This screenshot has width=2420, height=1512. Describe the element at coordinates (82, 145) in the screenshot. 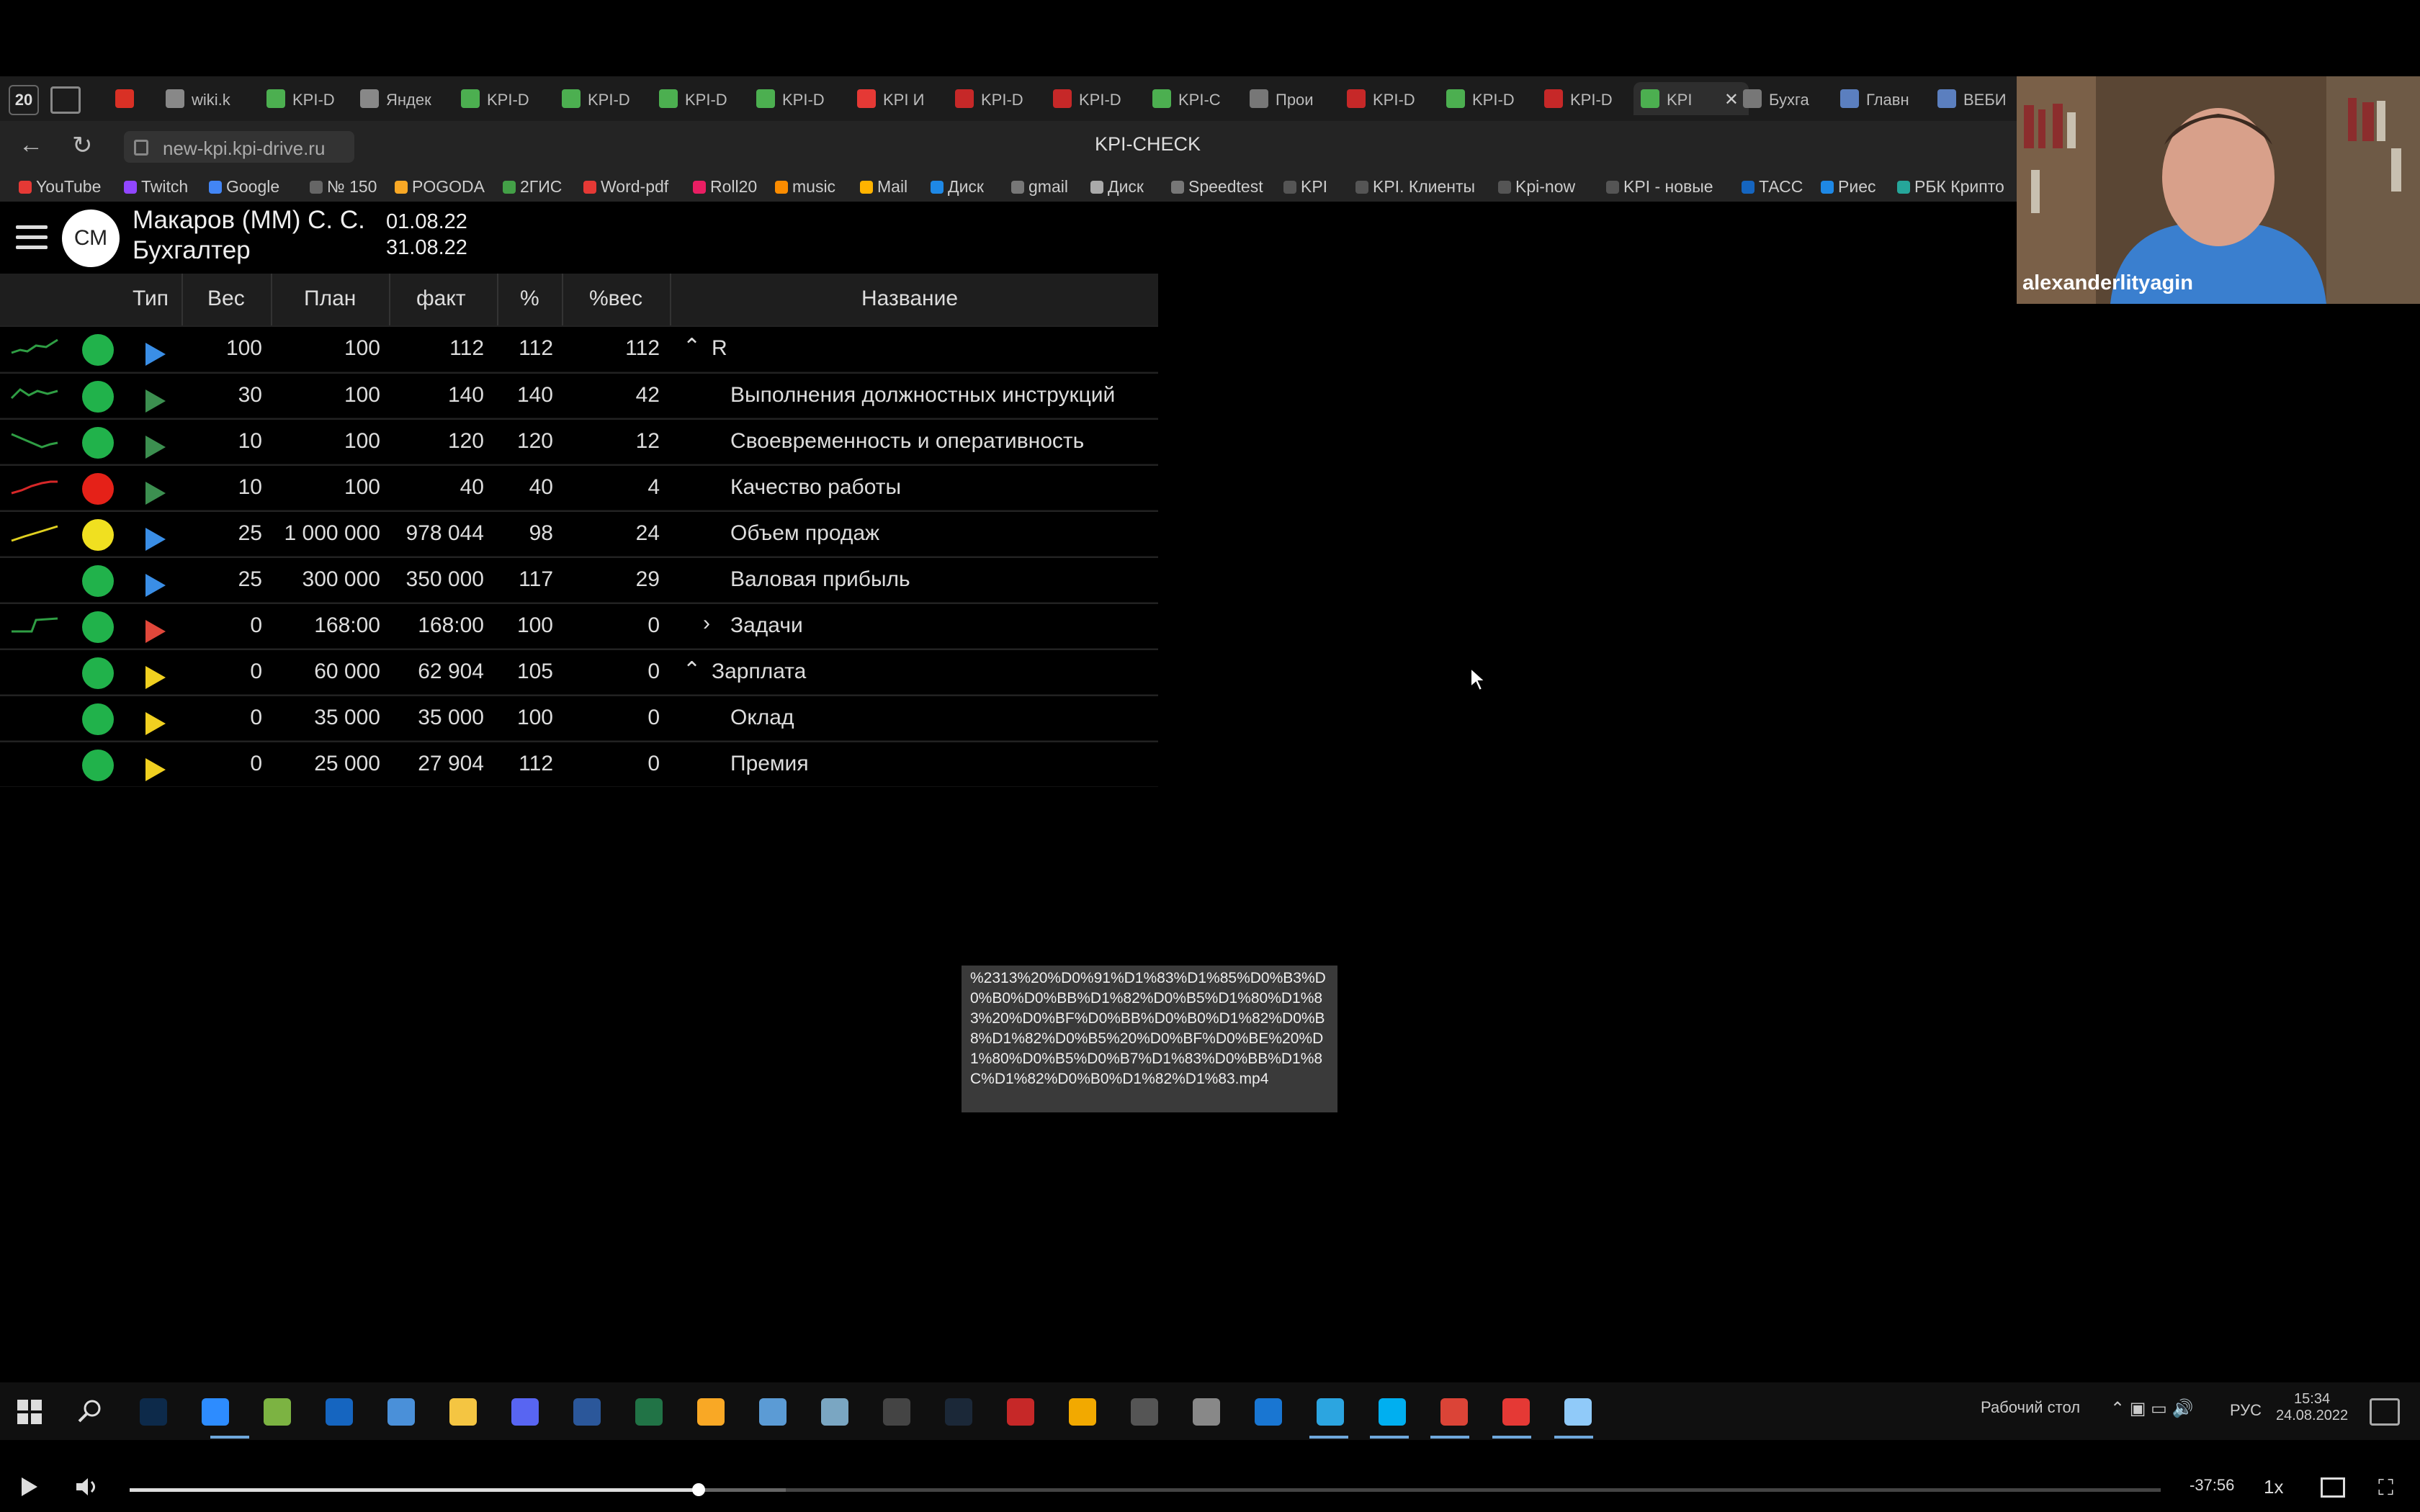

I see `reload-icon: ↻` at that location.